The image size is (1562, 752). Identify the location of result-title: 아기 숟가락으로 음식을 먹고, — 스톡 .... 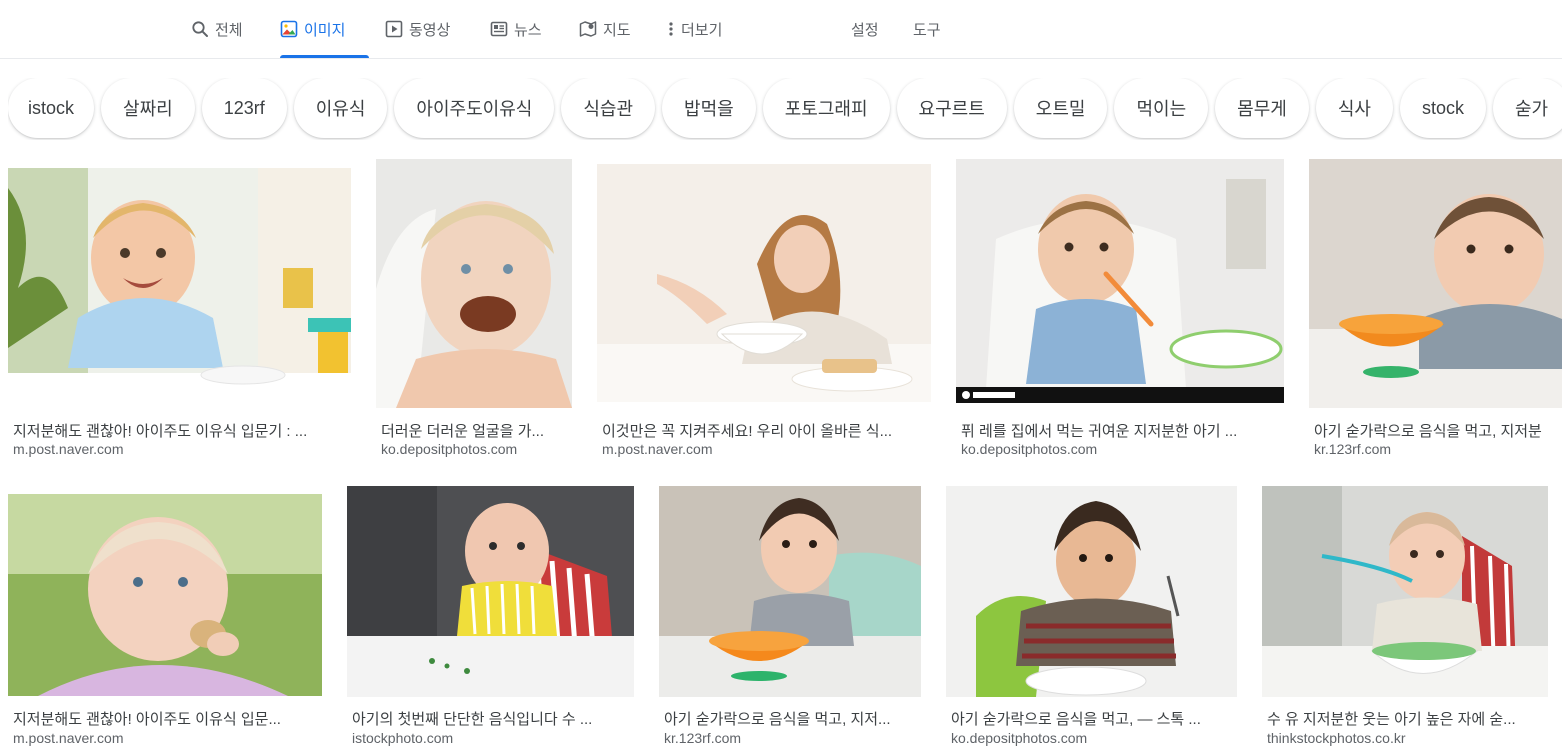
(1094, 718).